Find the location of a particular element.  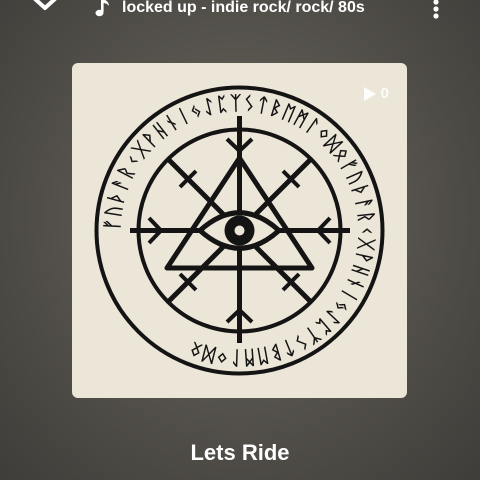

chevron-down-icon is located at coordinates (45, 5).